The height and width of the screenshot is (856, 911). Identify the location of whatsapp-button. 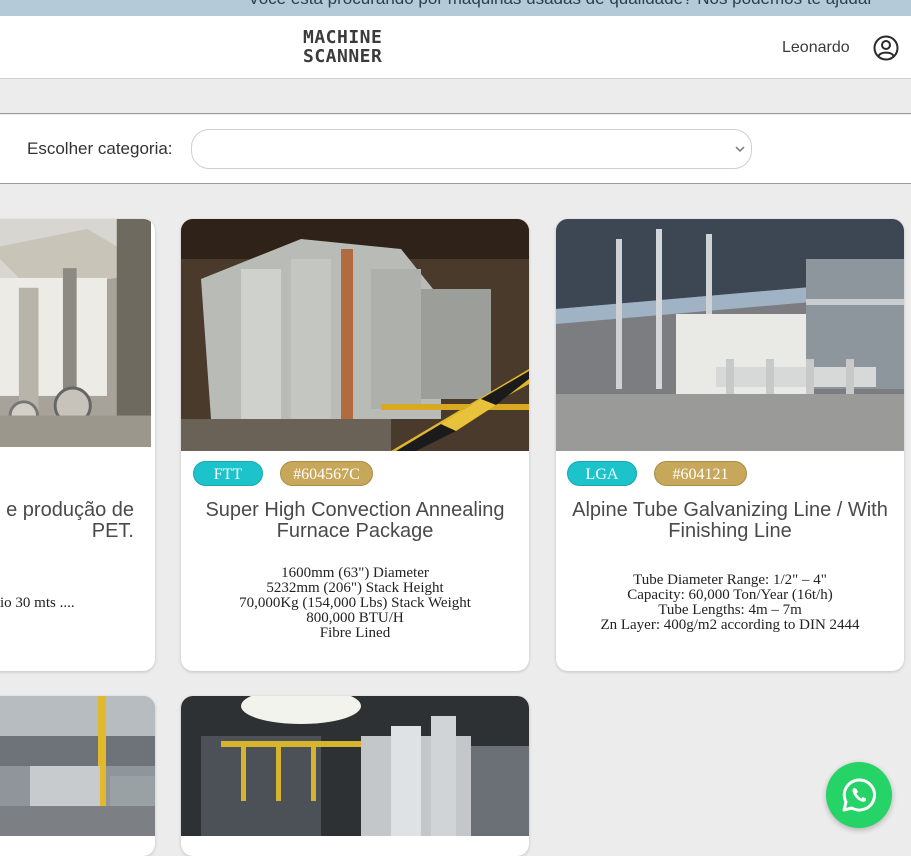
(859, 795).